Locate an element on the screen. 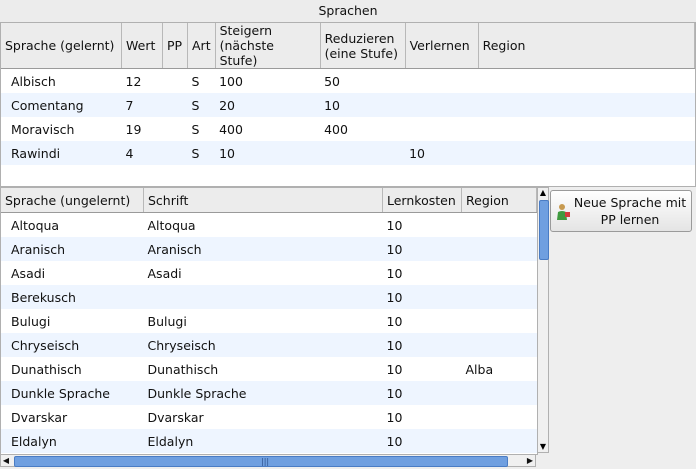 The image size is (696, 469). horizontal-scroll-thumb: ||| is located at coordinates (261, 461).